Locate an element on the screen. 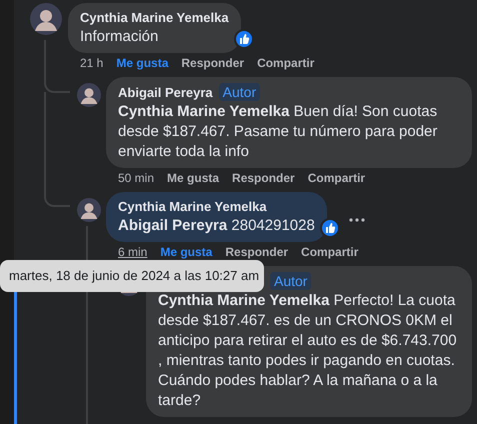  comment-text: Información is located at coordinates (120, 37).